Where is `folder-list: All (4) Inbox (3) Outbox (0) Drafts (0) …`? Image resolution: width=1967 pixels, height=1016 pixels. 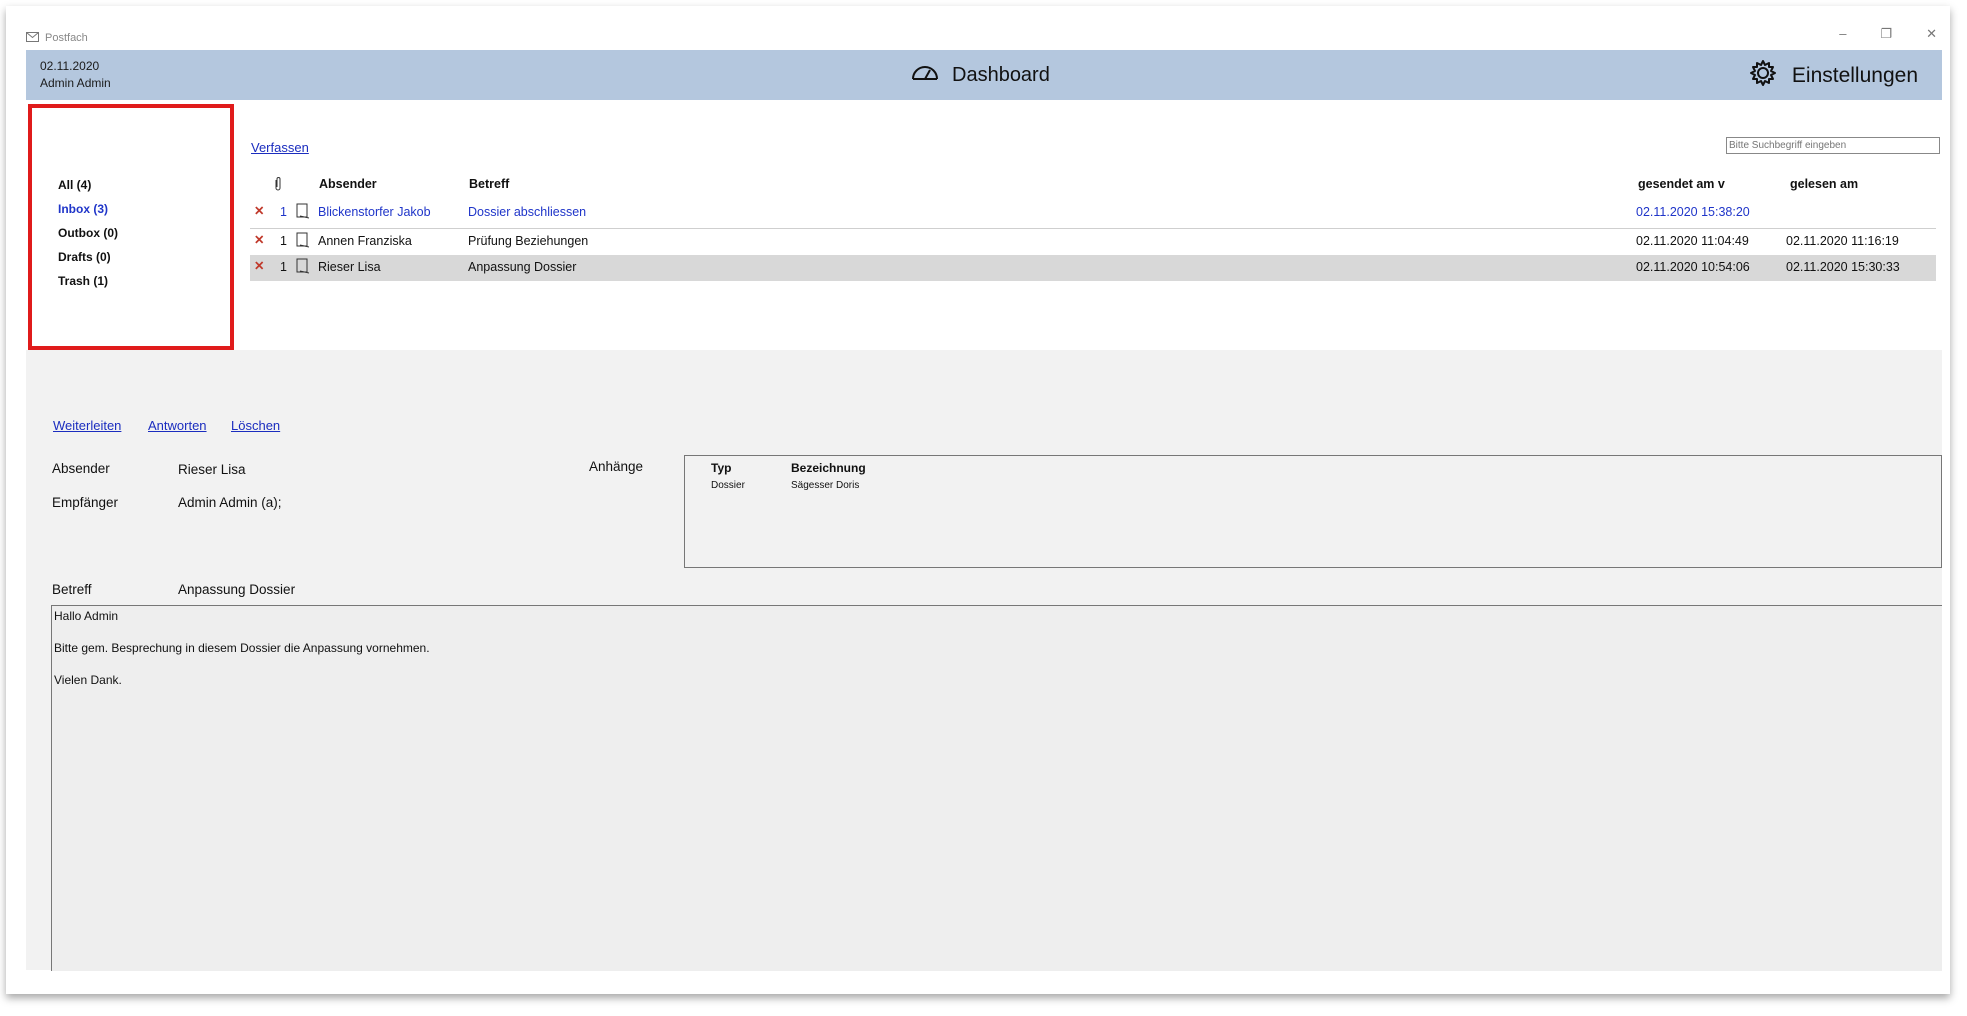
folder-list: All (4) Inbox (3) Outbox (0) Drafts (0) … is located at coordinates (131, 227).